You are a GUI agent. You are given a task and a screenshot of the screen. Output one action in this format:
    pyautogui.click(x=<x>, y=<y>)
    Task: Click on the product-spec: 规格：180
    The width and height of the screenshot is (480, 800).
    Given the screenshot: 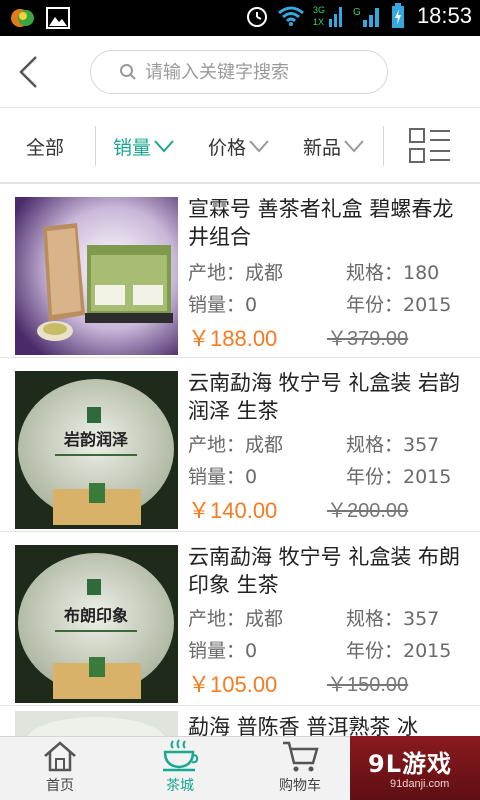 What is the action you would take?
    pyautogui.click(x=393, y=273)
    